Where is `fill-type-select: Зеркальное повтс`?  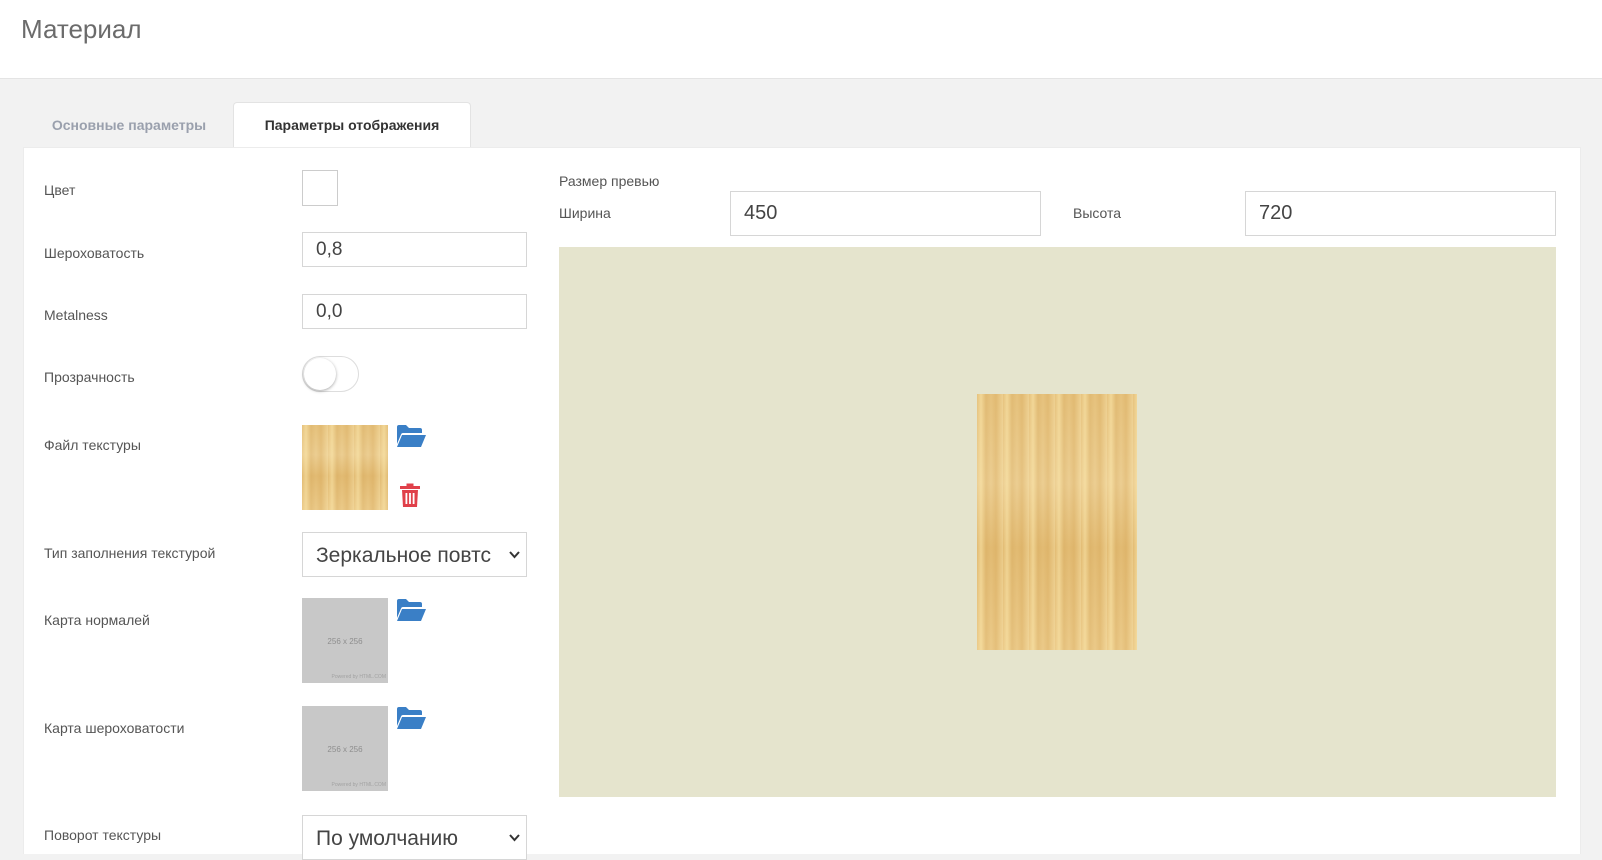 fill-type-select: Зеркальное повтс is located at coordinates (414, 554).